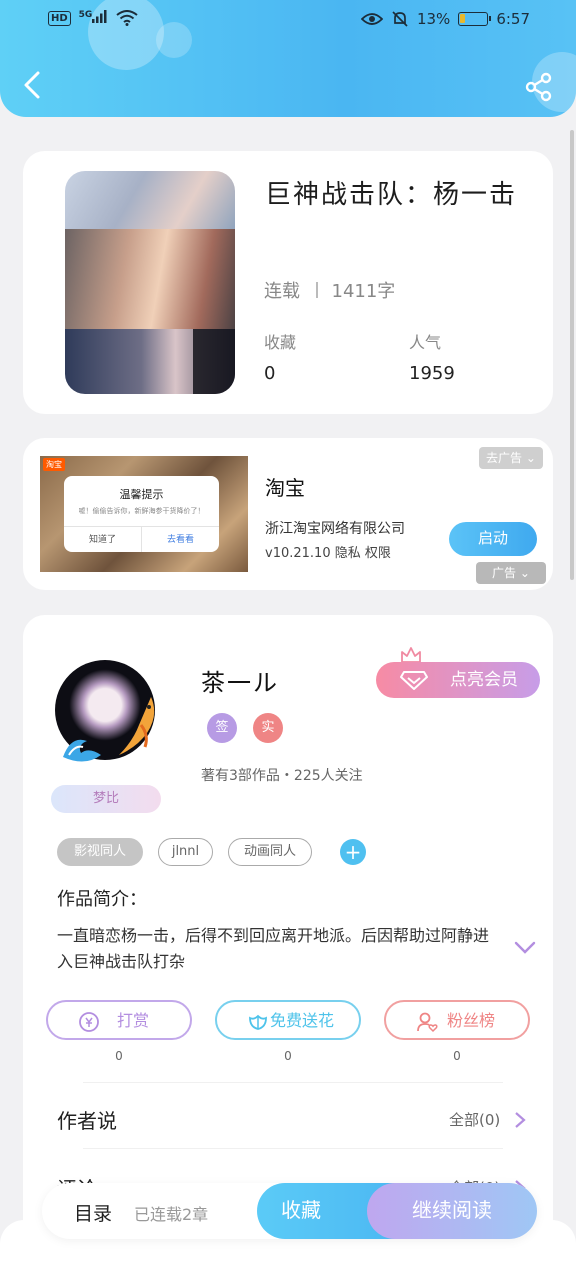 The height and width of the screenshot is (1280, 576). What do you see at coordinates (400, 19) in the screenshot?
I see `mute-bell-icon` at bounding box center [400, 19].